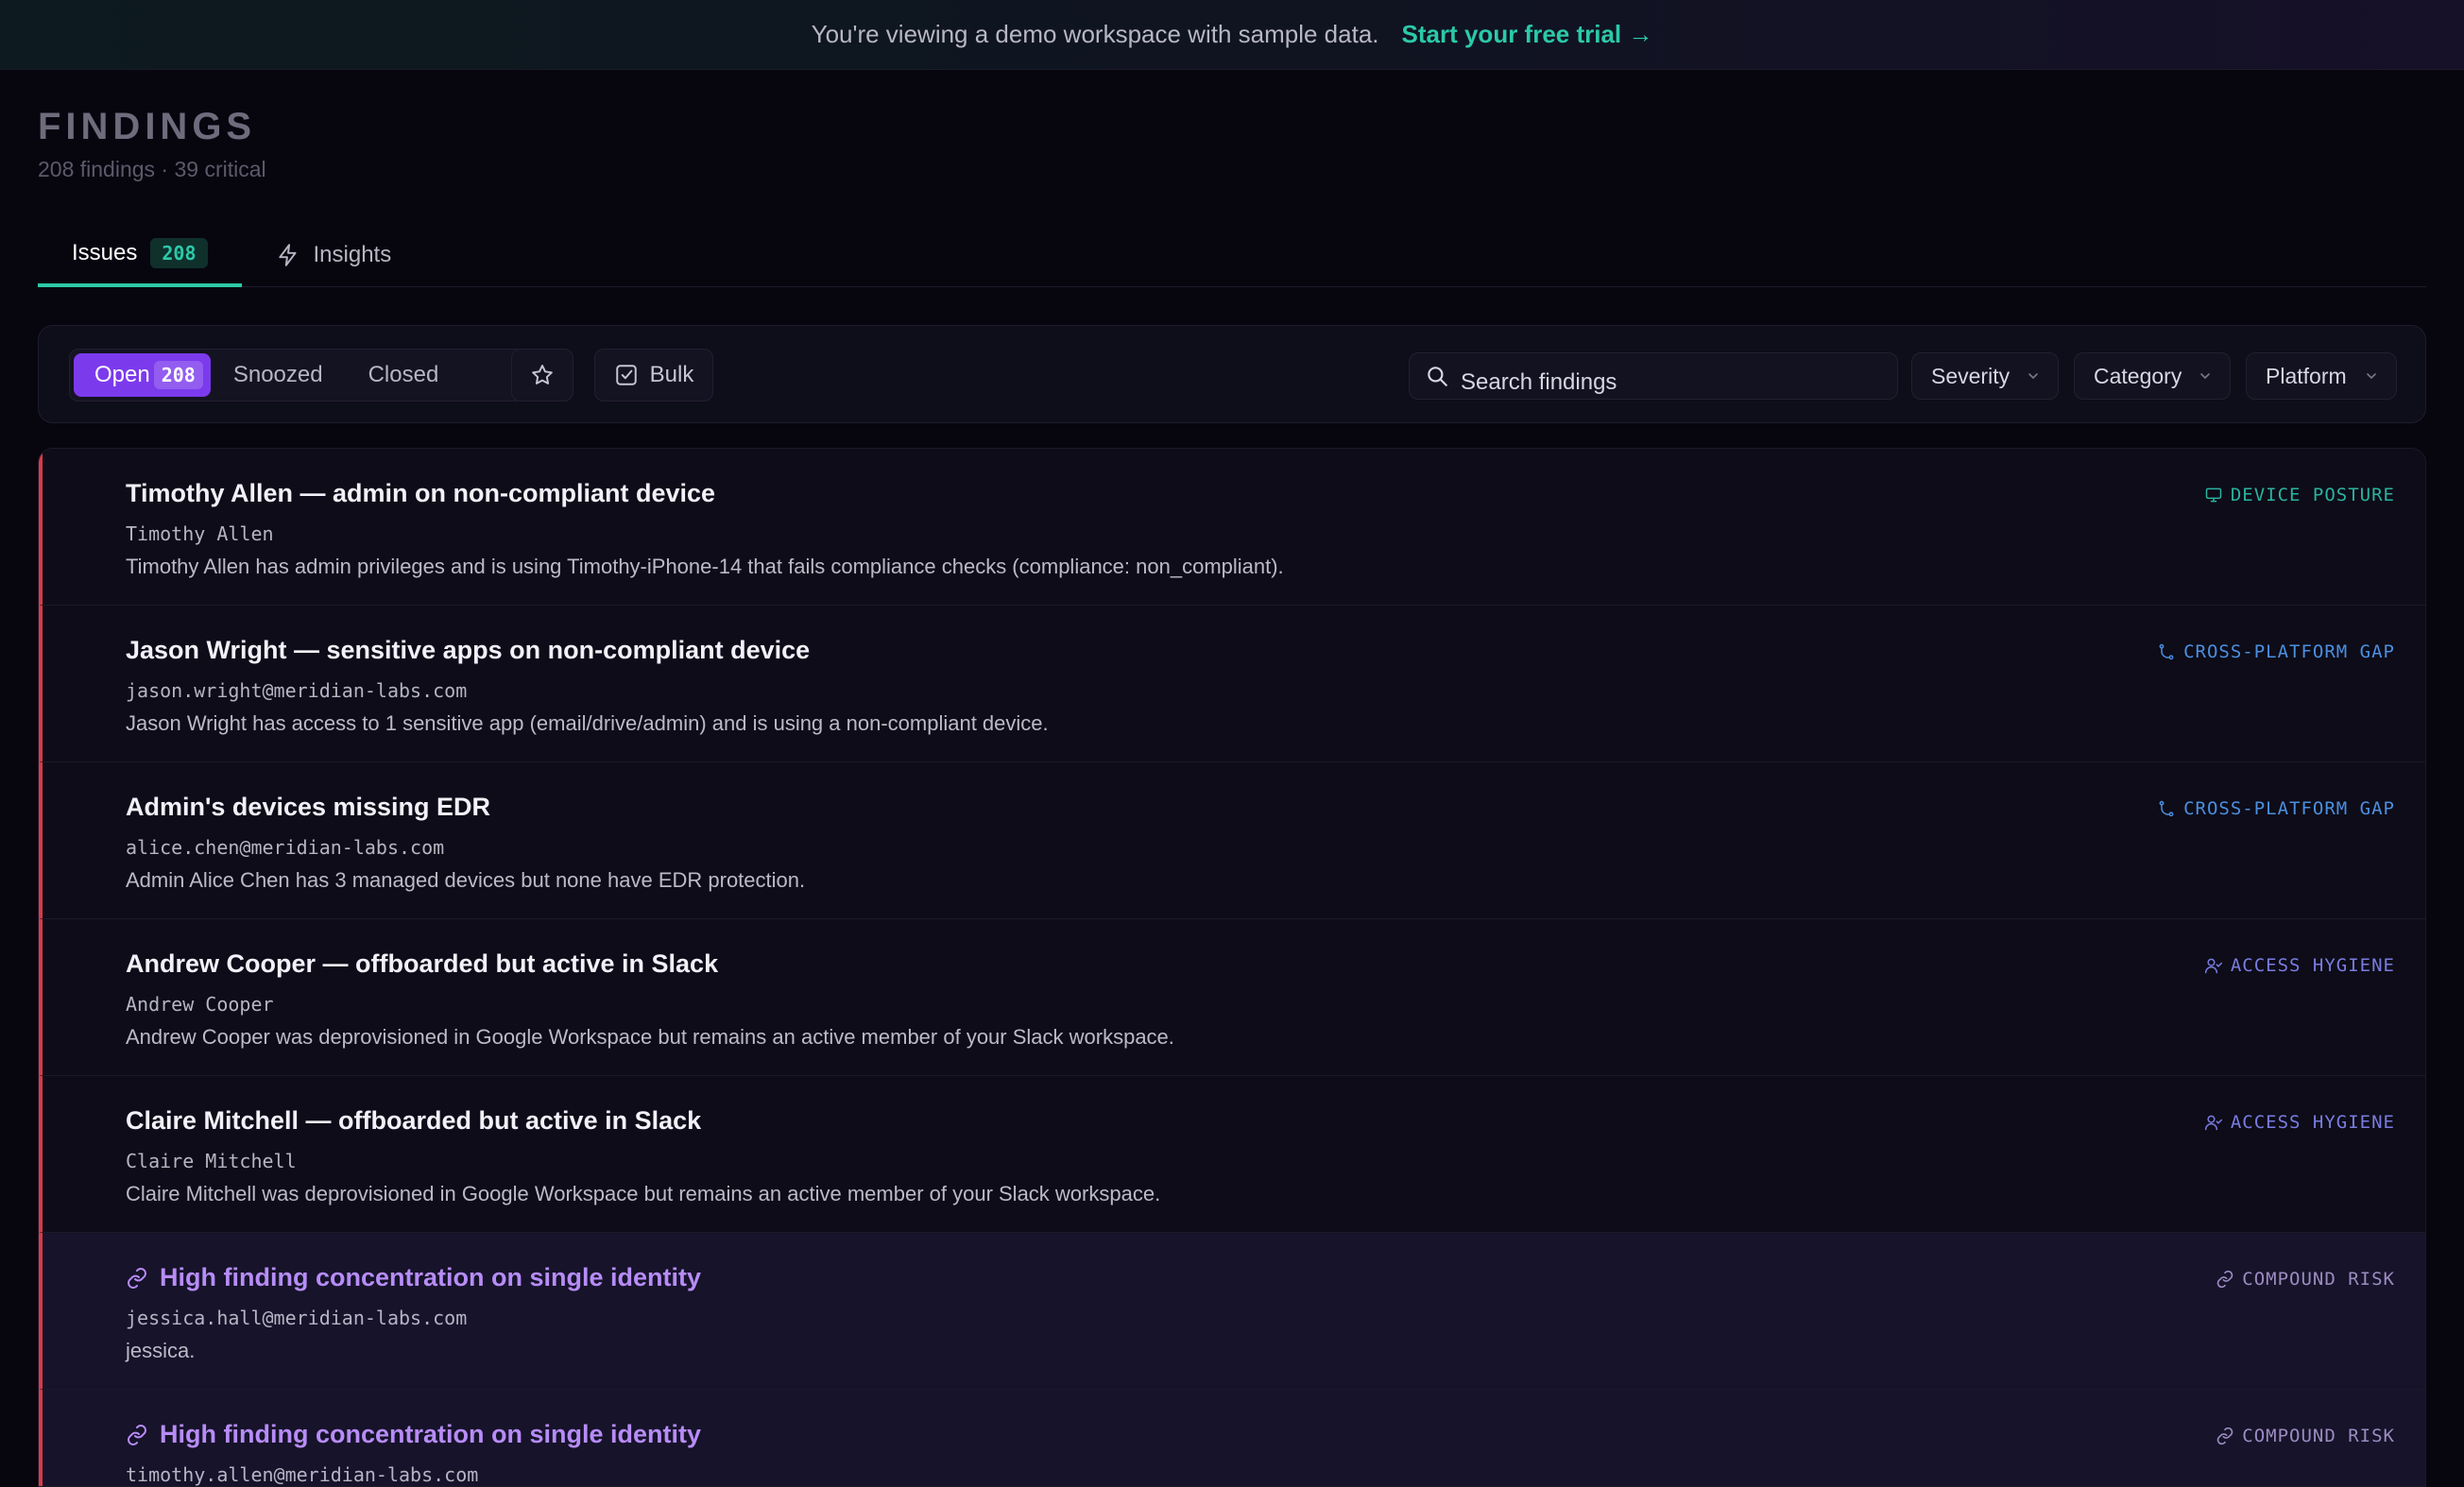 The width and height of the screenshot is (2464, 1487). I want to click on finding-title: Admin's devices missing EDR, so click(308, 807).